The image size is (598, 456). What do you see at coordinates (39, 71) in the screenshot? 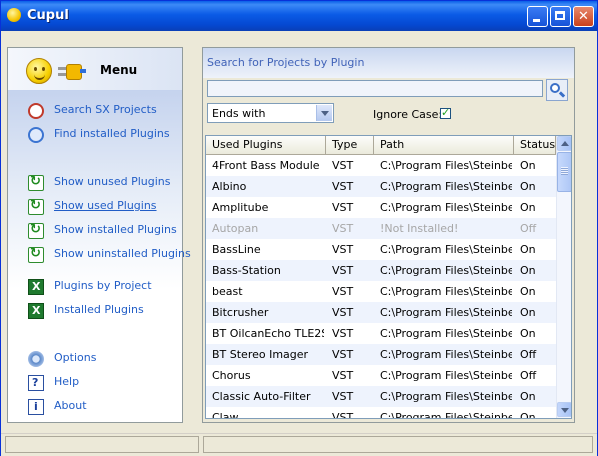
I see `smiley-icon` at bounding box center [39, 71].